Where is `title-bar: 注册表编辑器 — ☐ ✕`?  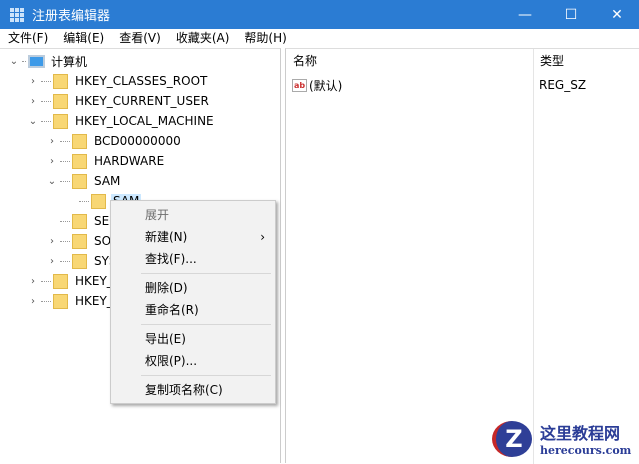 title-bar: 注册表编辑器 — ☐ ✕ is located at coordinates (319, 14).